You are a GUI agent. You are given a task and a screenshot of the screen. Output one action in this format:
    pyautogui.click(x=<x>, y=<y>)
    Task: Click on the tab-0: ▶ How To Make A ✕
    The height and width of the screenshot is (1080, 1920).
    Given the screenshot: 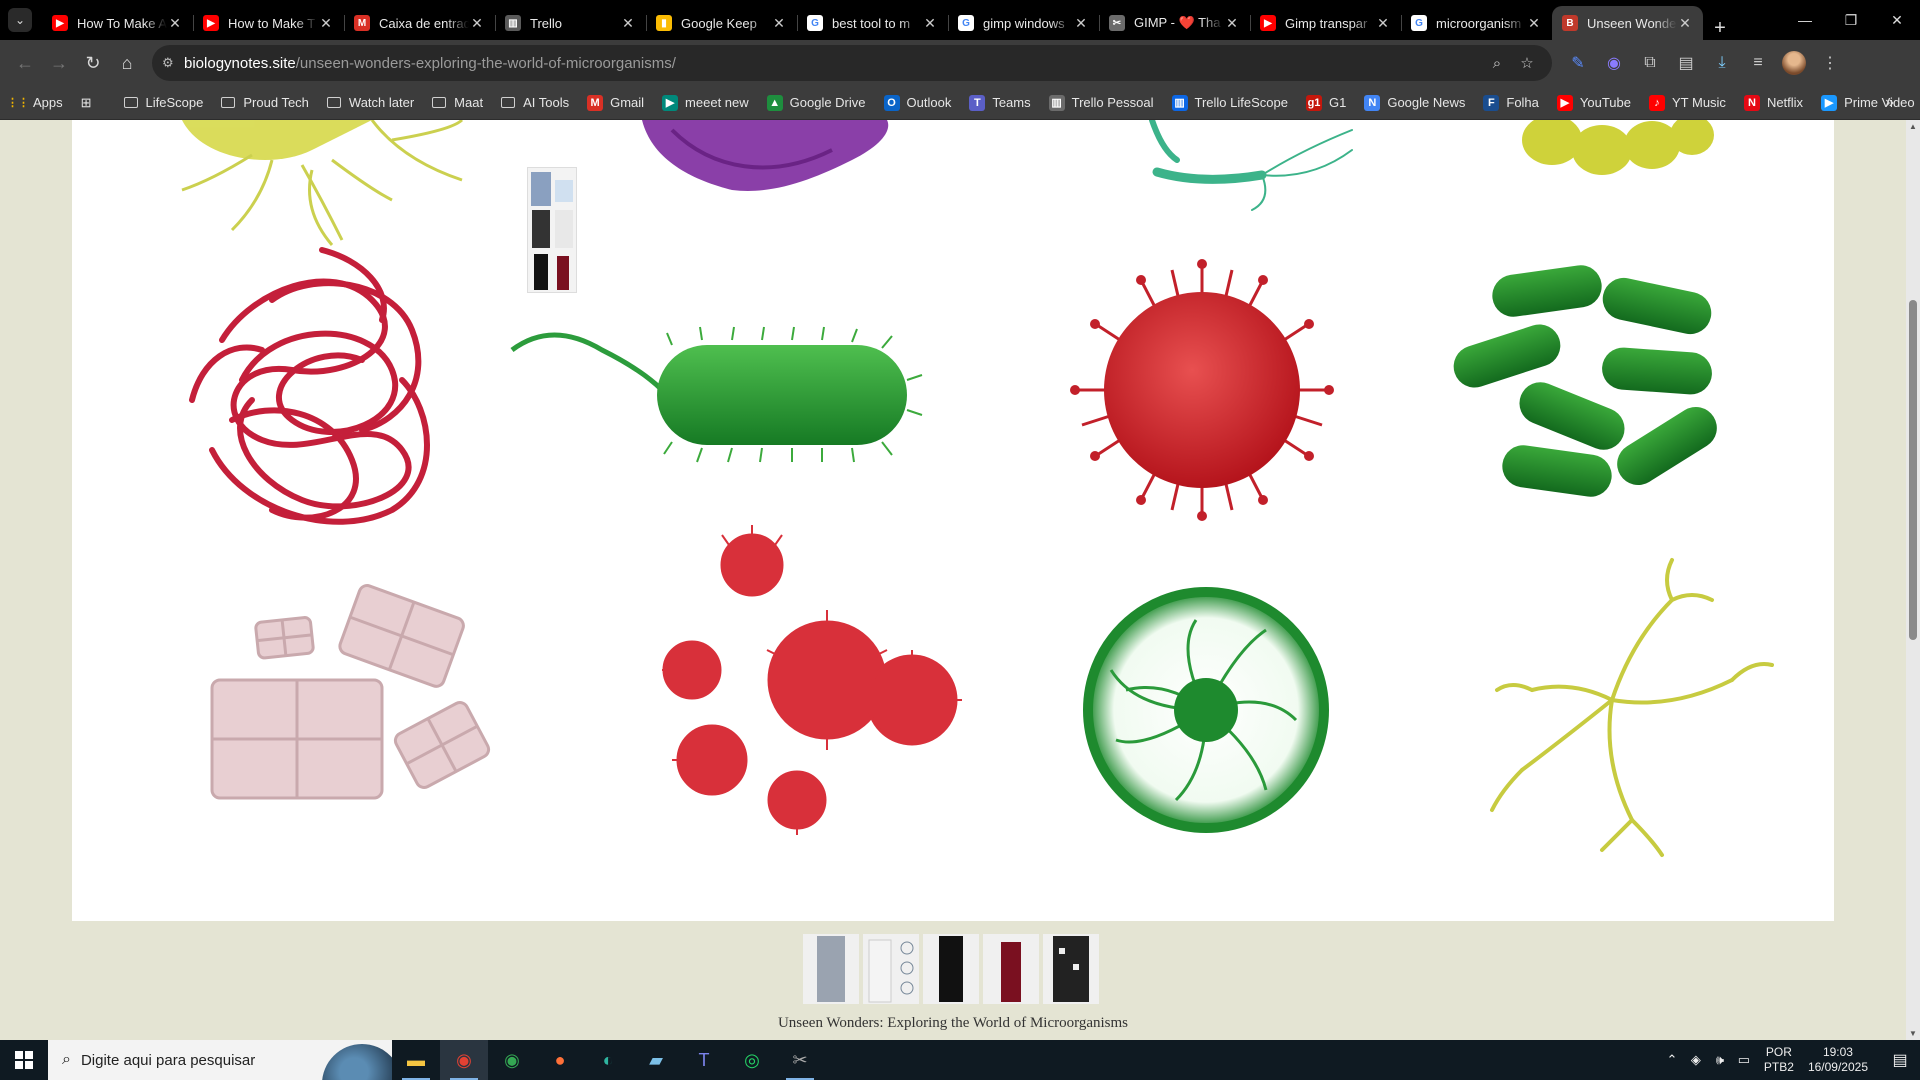 What is the action you would take?
    pyautogui.click(x=117, y=23)
    